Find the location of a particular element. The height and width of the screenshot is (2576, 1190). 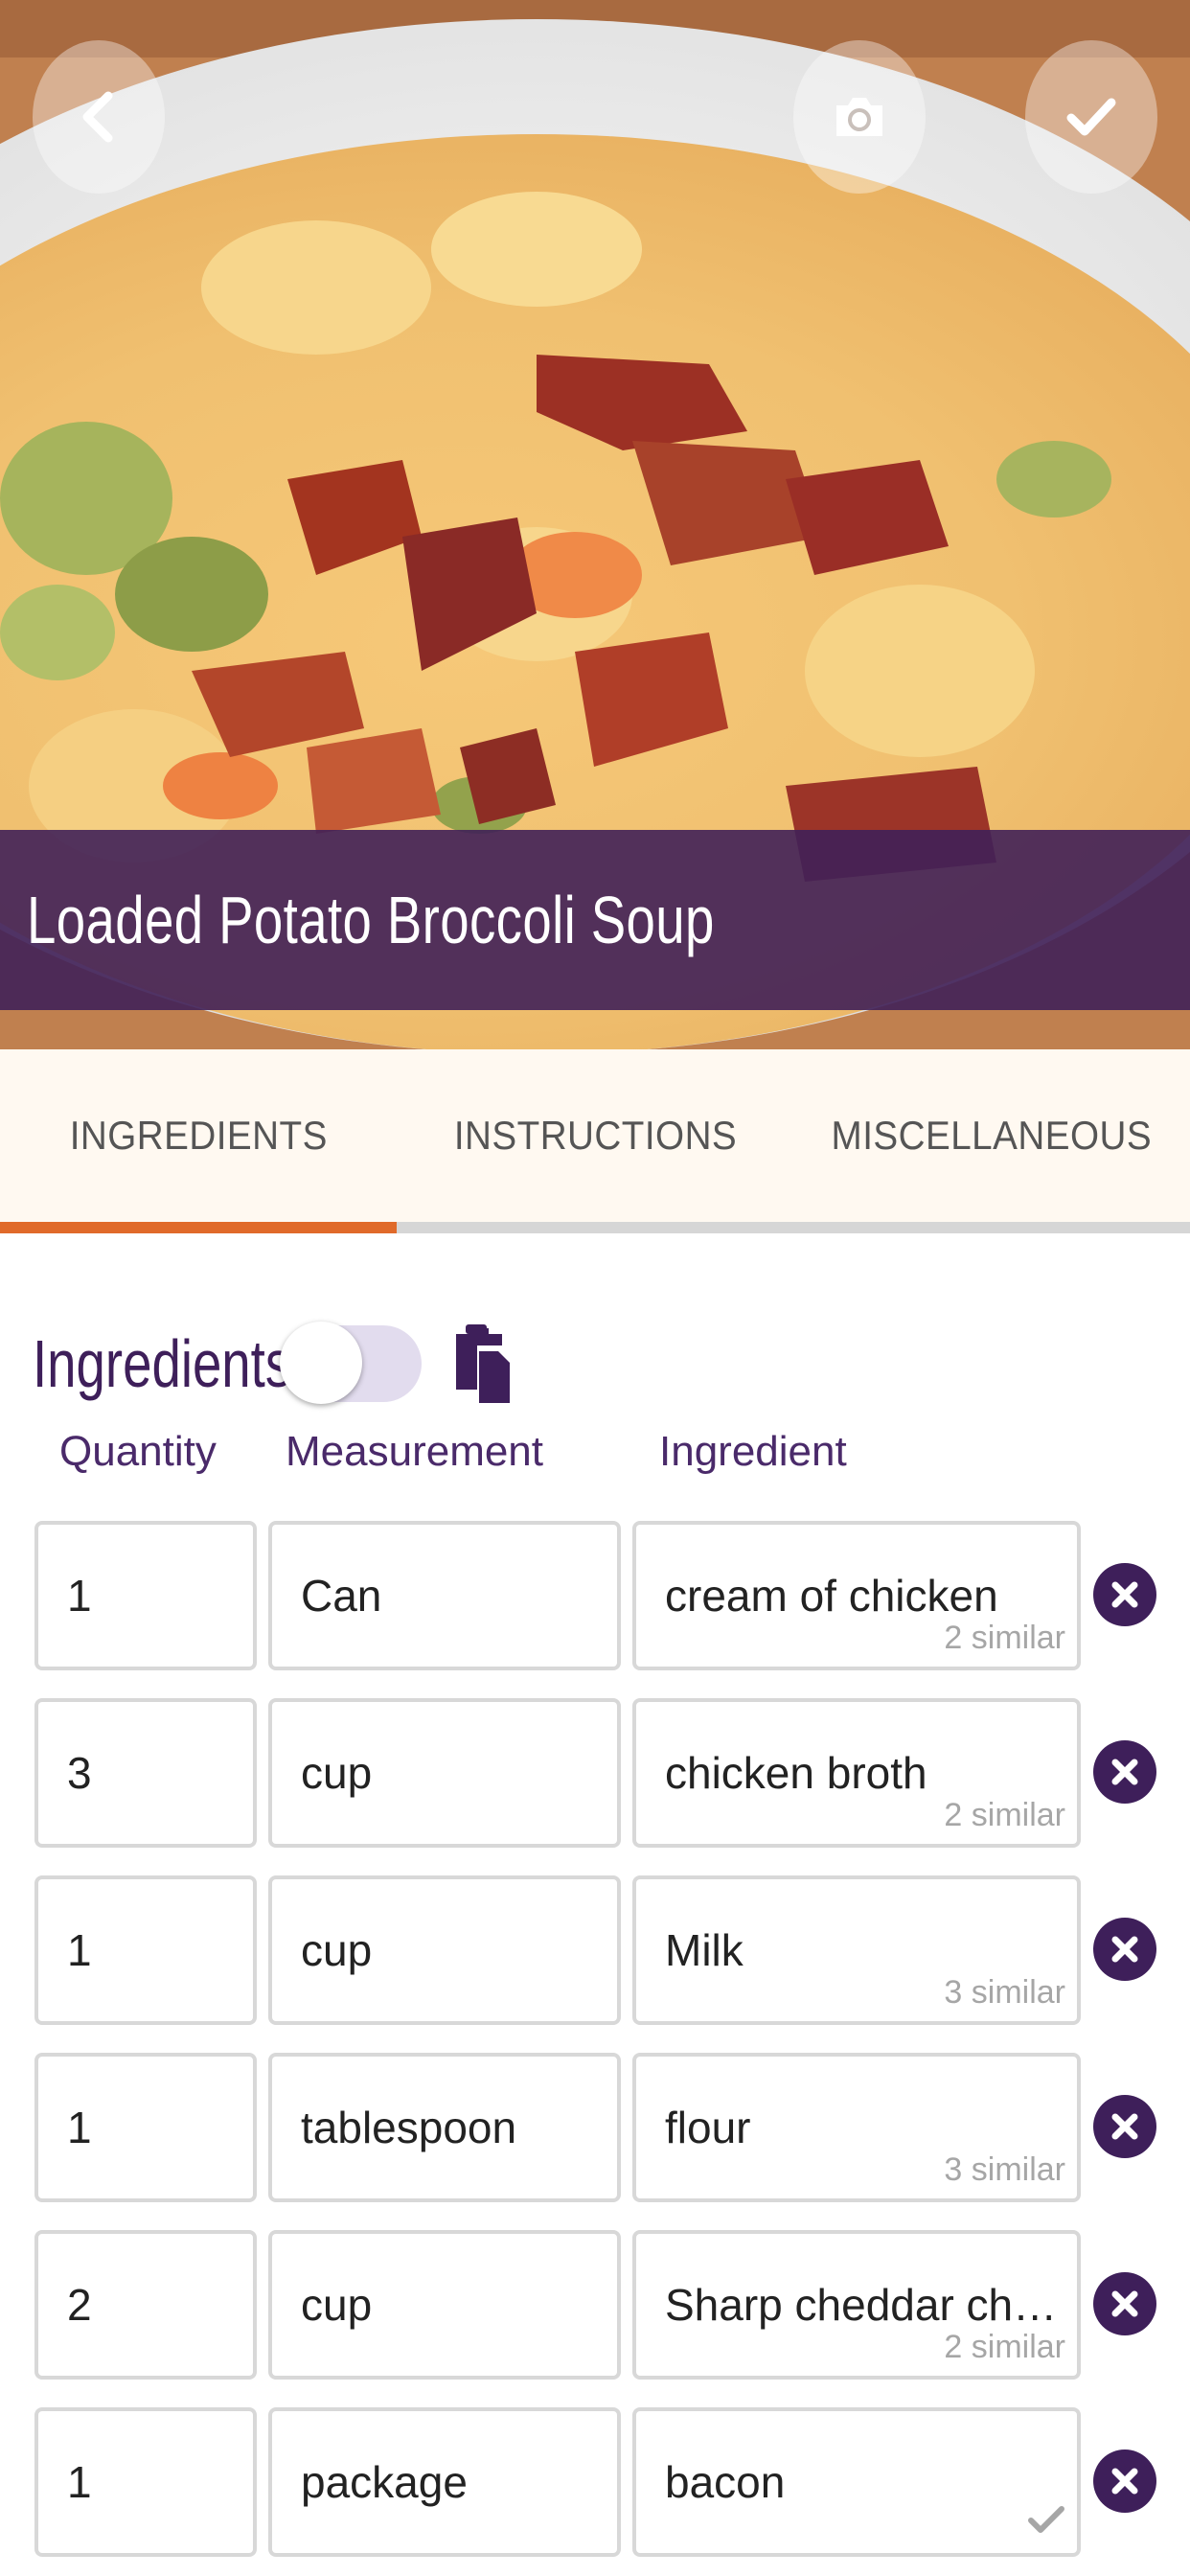

camera-button is located at coordinates (859, 117).